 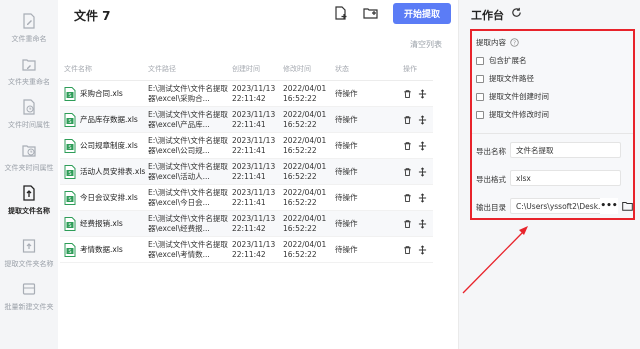 What do you see at coordinates (565, 178) in the screenshot?
I see `export-format-select: xlsx` at bounding box center [565, 178].